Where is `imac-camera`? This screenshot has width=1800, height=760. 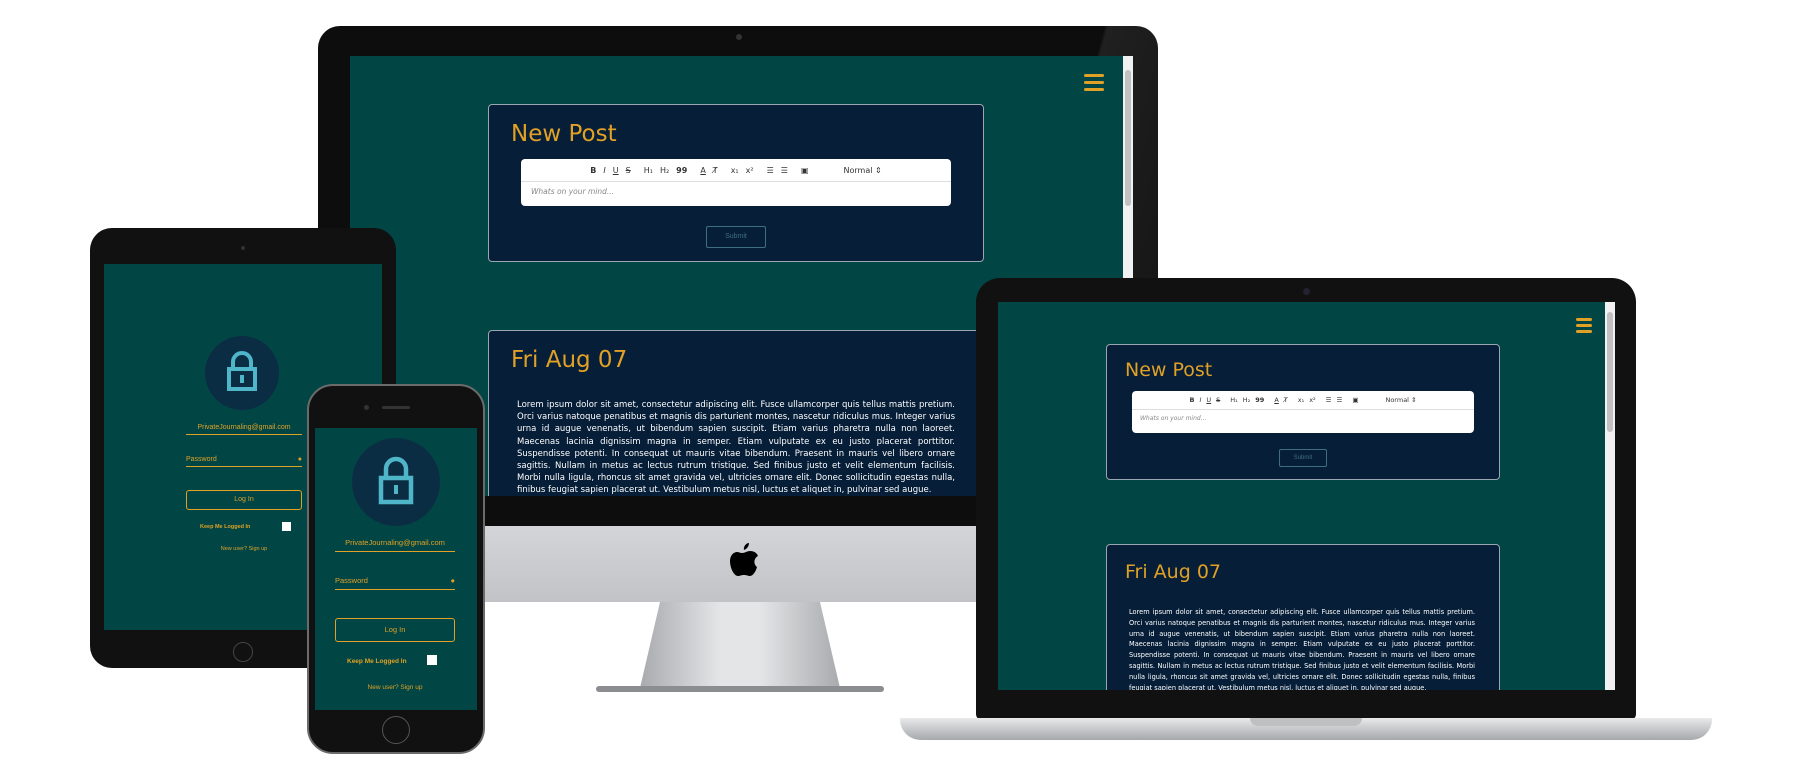
imac-camera is located at coordinates (739, 37).